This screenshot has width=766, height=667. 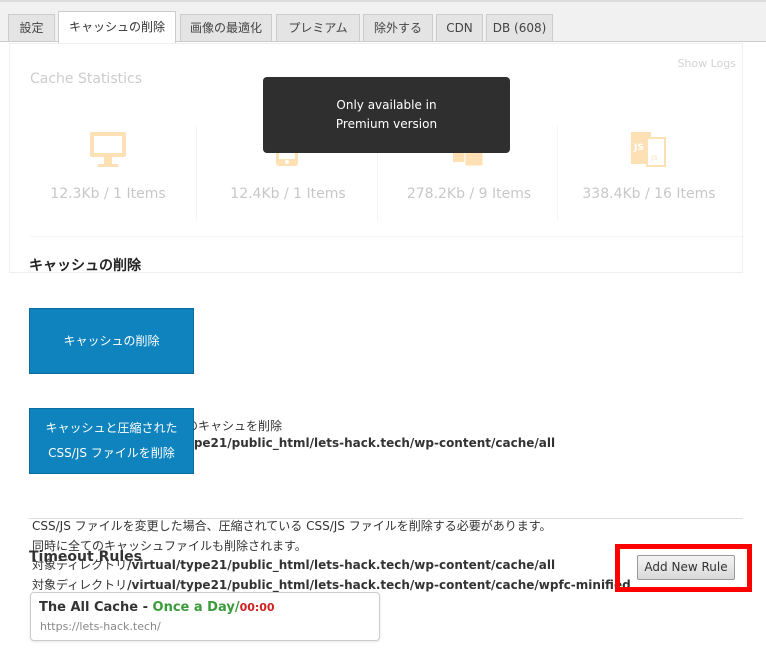 I want to click on button-line-2: CSS/JS ファイルを削除, so click(x=111, y=453).